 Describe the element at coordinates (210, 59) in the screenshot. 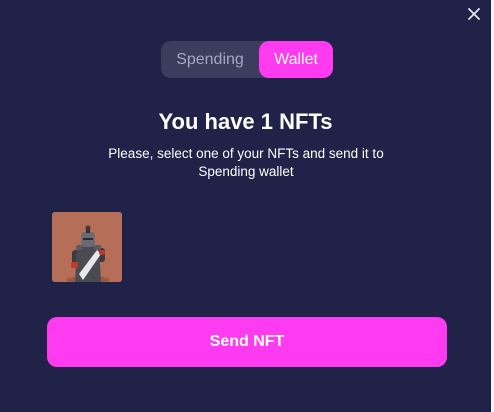

I see `tab-spending: Spending` at that location.